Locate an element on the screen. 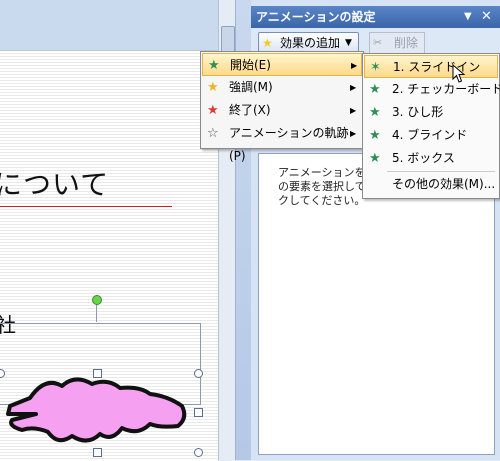 The height and width of the screenshot is (461, 500). menu-item-label: 強調(M) is located at coordinates (251, 87).